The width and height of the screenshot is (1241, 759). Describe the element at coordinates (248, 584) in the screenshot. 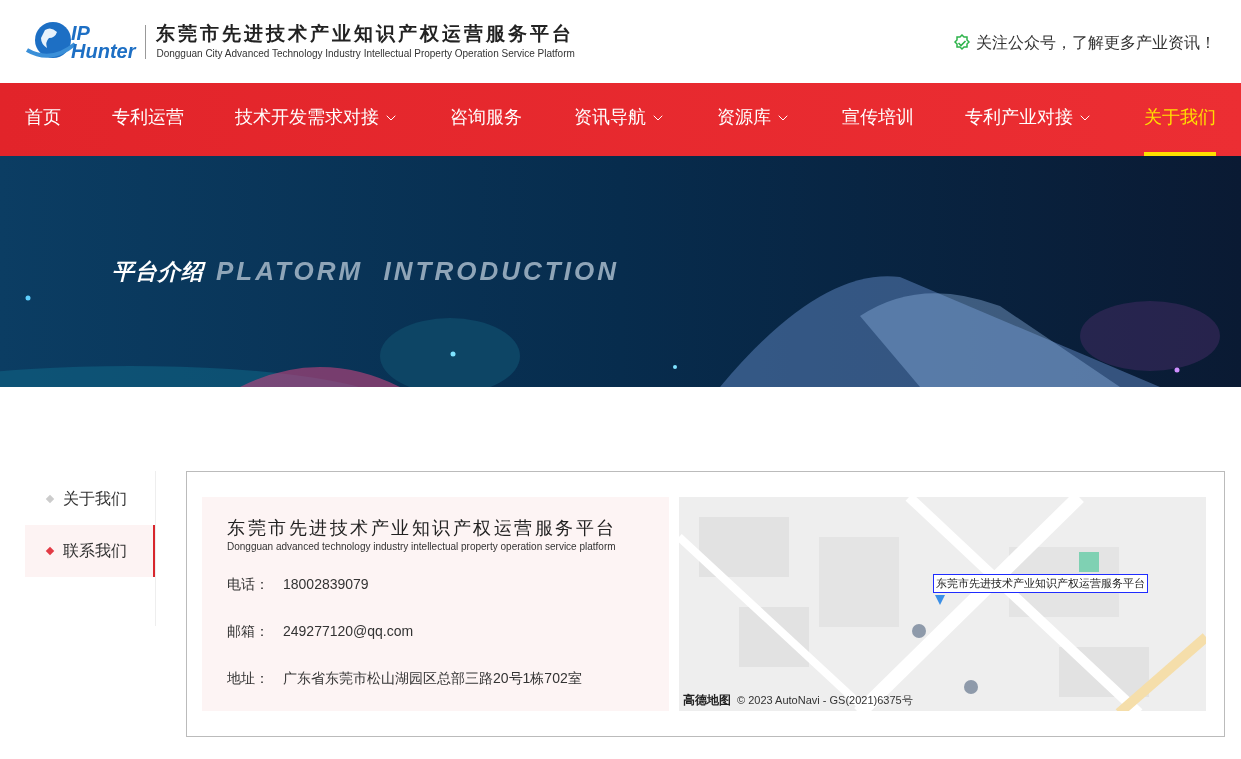

I see `field-label: 电话：` at that location.